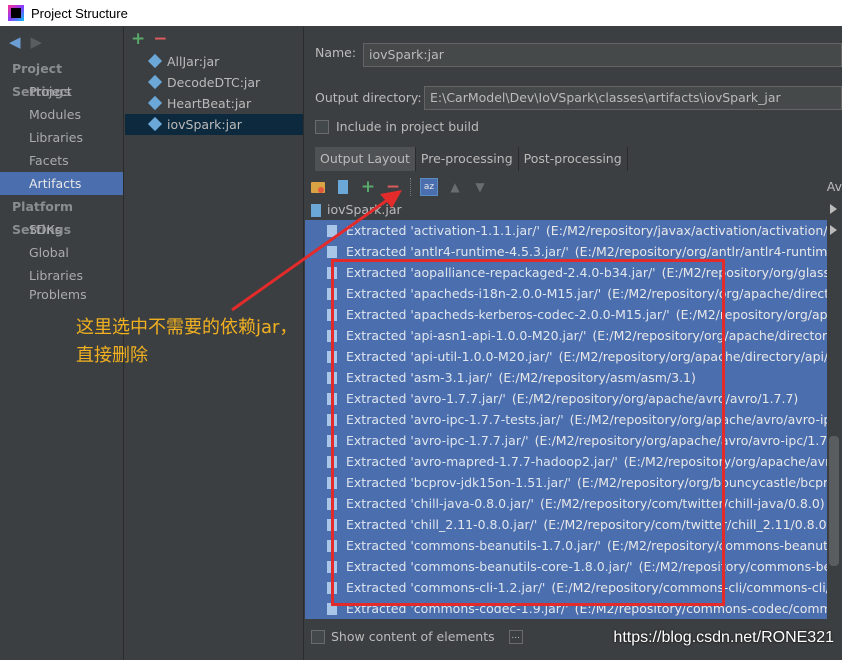  What do you see at coordinates (186, 342) in the screenshot?
I see `annotation-note: 这里选中不需要的依赖jar， 直接删除` at bounding box center [186, 342].